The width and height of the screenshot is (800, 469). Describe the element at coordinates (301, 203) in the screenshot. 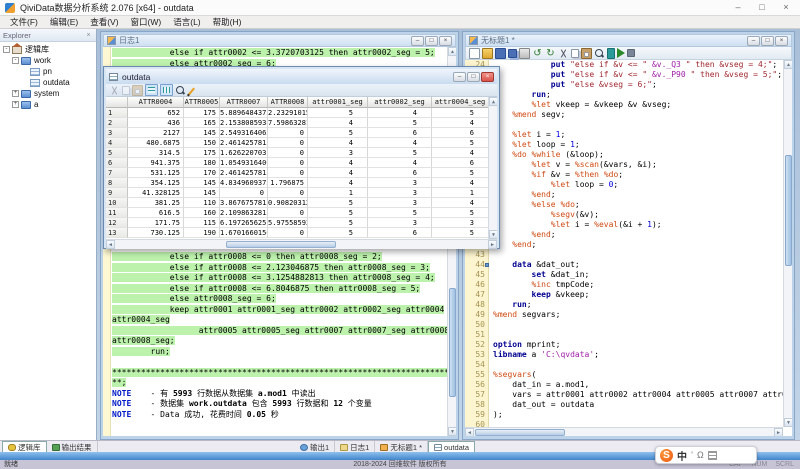

I see `table-row: 10381.251103.86767578130.908203125534` at that location.